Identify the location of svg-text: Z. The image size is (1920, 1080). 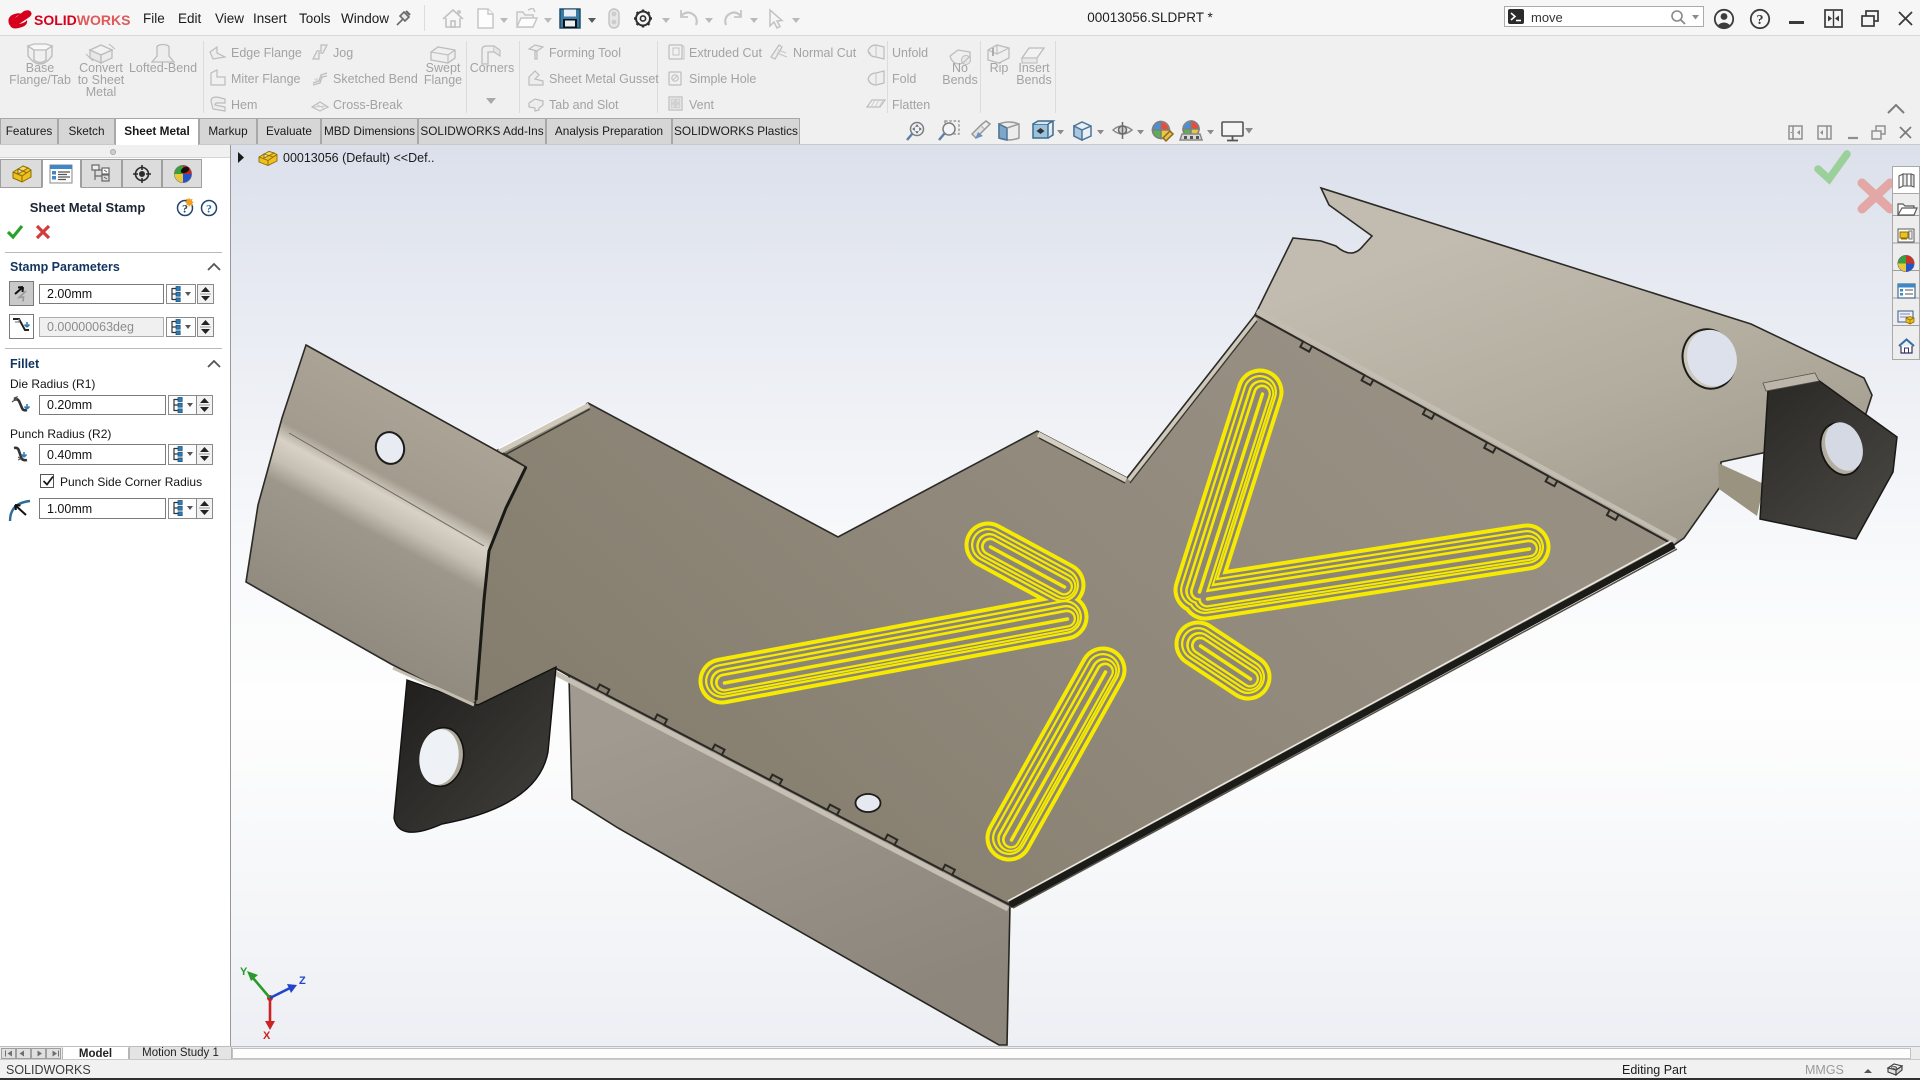
(302, 981).